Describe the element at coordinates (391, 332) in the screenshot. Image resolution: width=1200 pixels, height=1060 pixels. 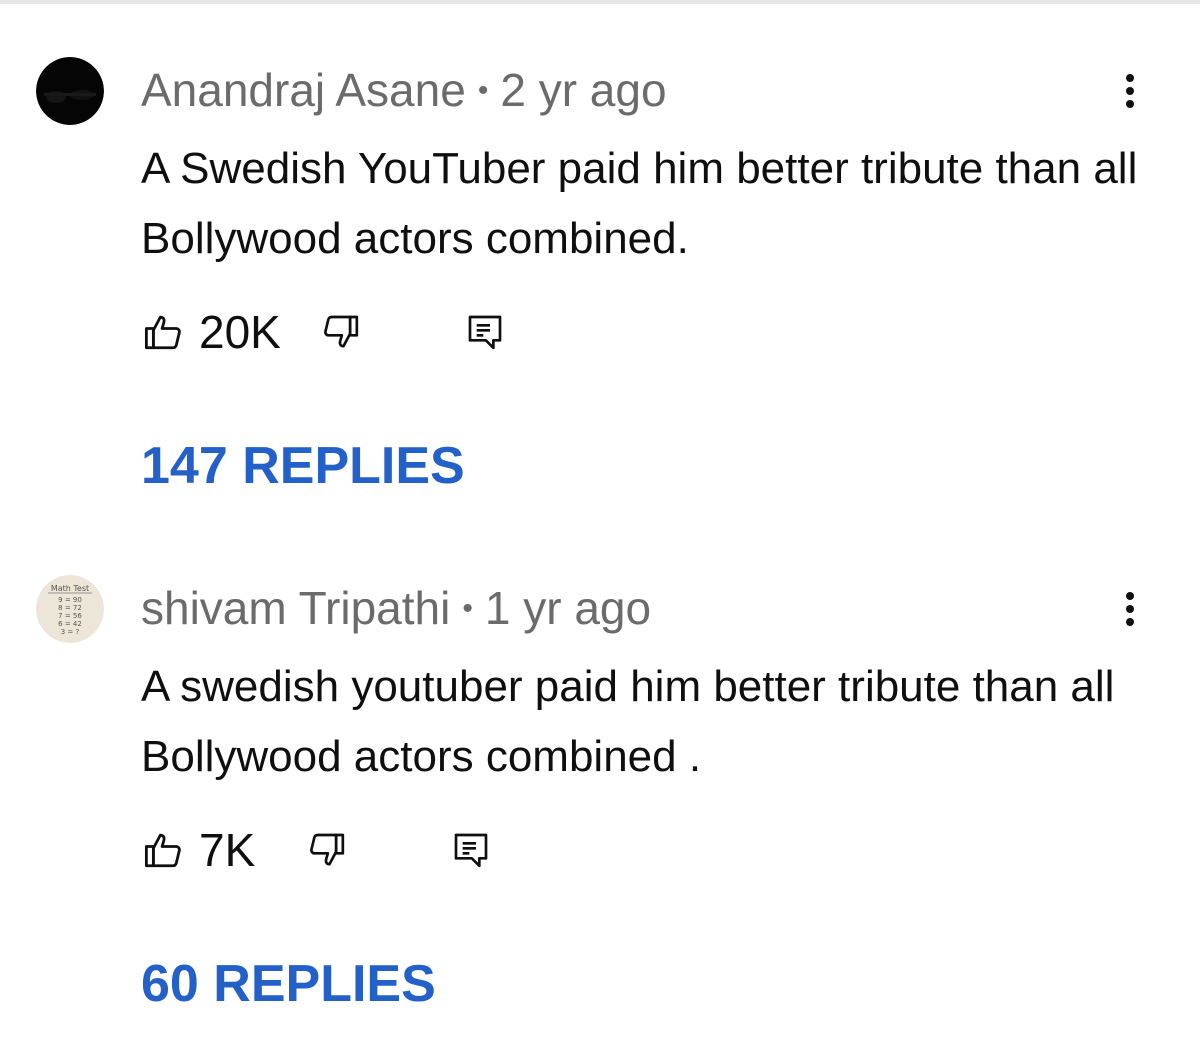
I see `comment-actions: 20K` at that location.